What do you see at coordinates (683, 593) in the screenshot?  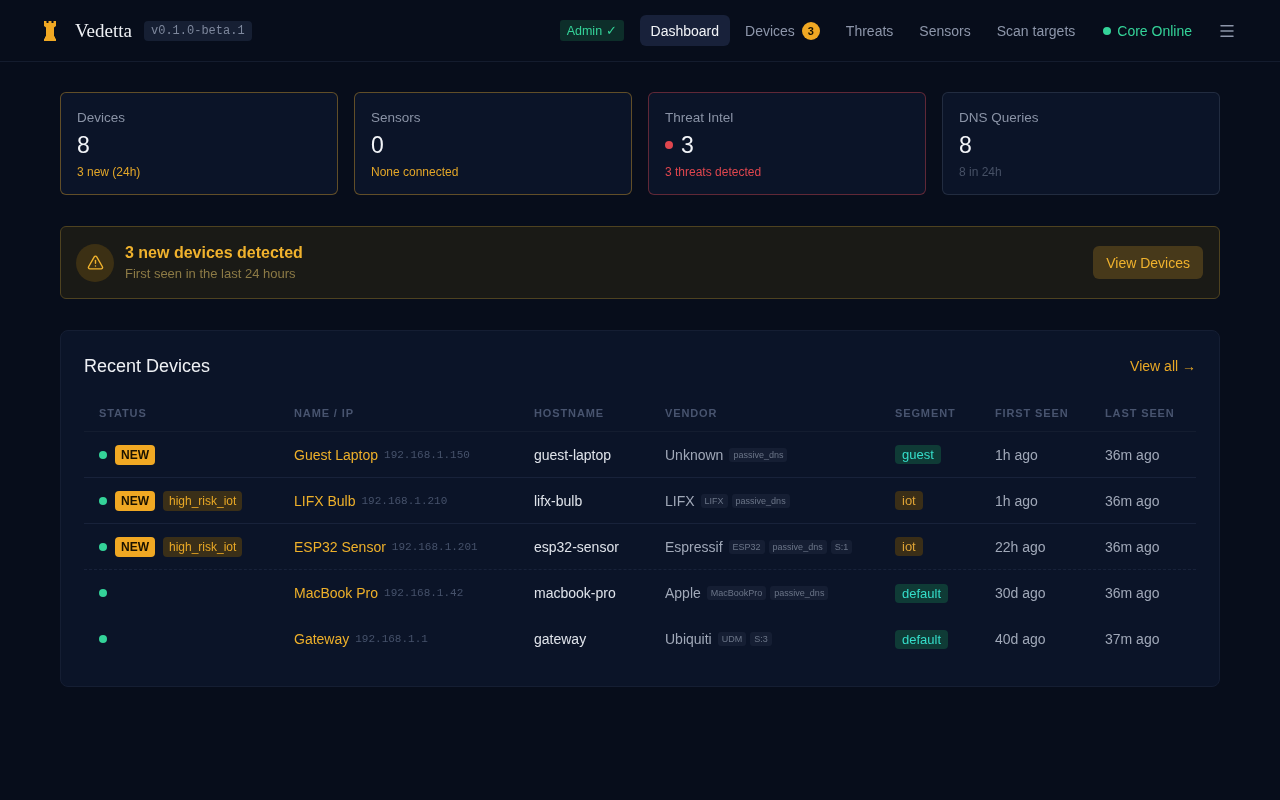 I see `vendor-name: Apple` at bounding box center [683, 593].